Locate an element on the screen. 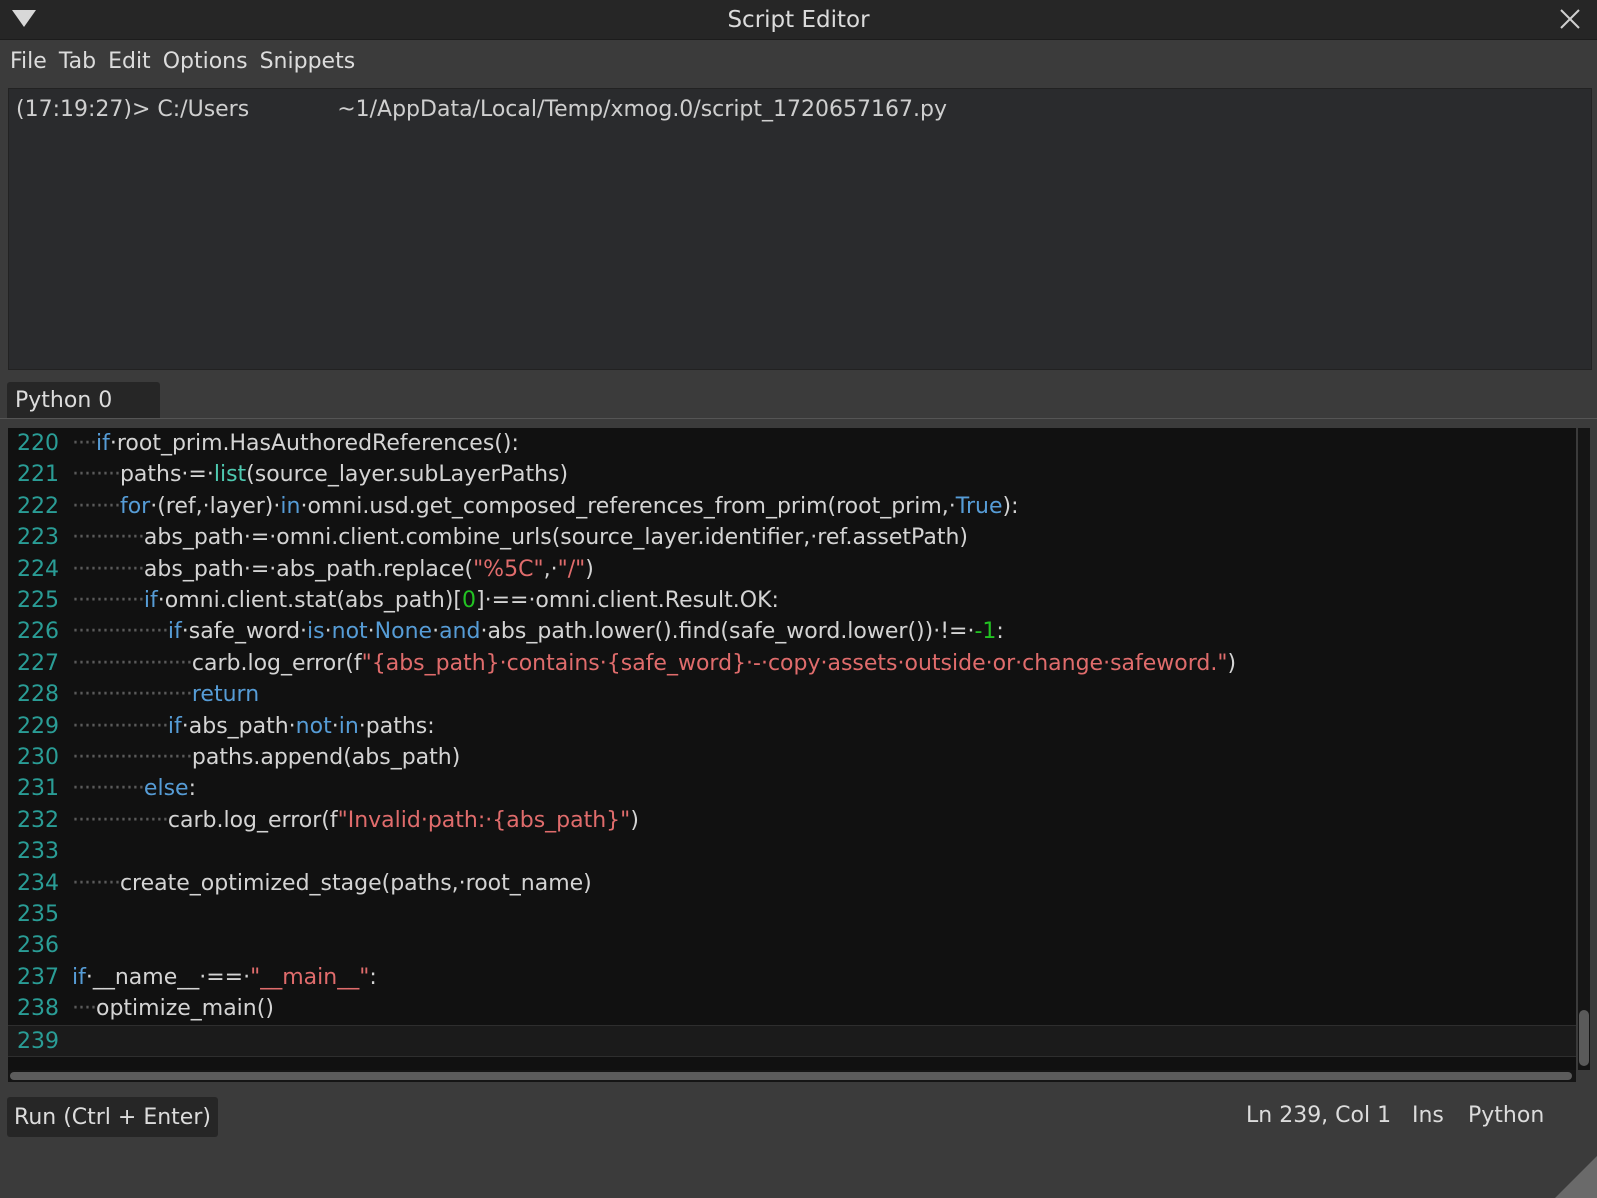 This screenshot has height=1198, width=1597. line-number: 222 is located at coordinates (38, 506).